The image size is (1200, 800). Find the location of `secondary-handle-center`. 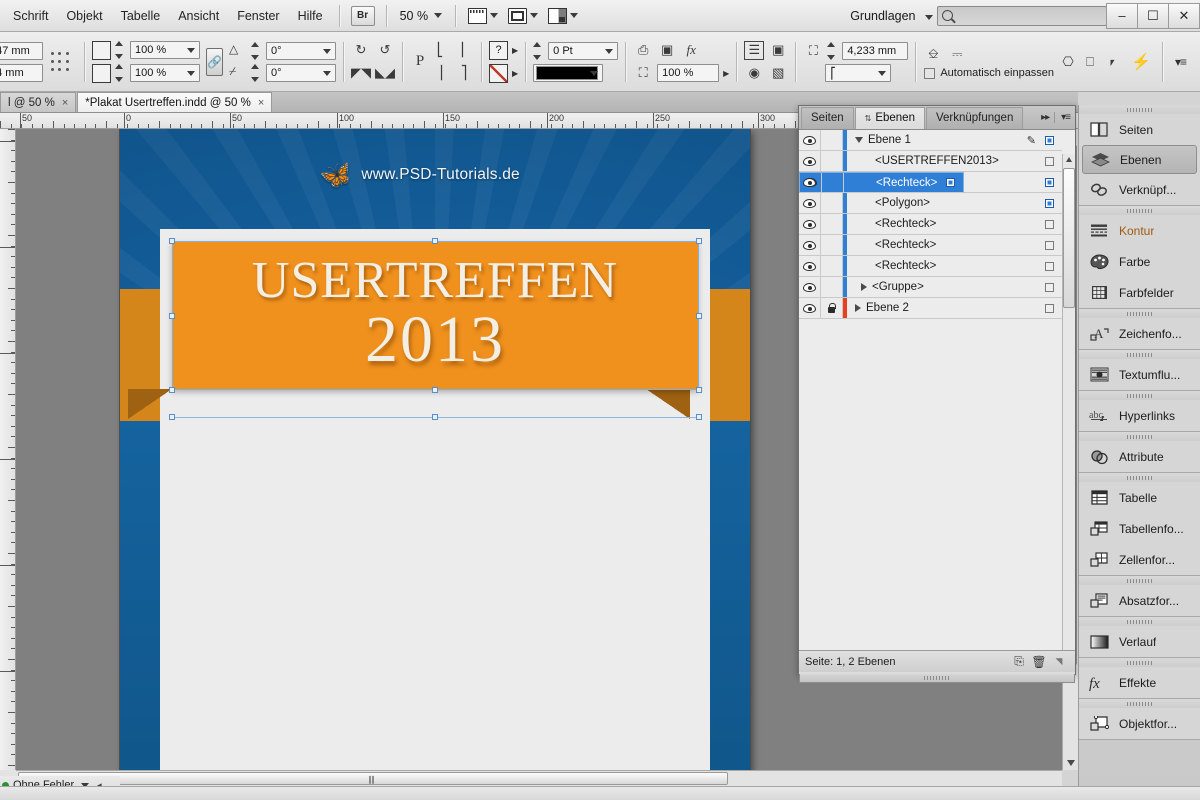

secondary-handle-center is located at coordinates (435, 417).